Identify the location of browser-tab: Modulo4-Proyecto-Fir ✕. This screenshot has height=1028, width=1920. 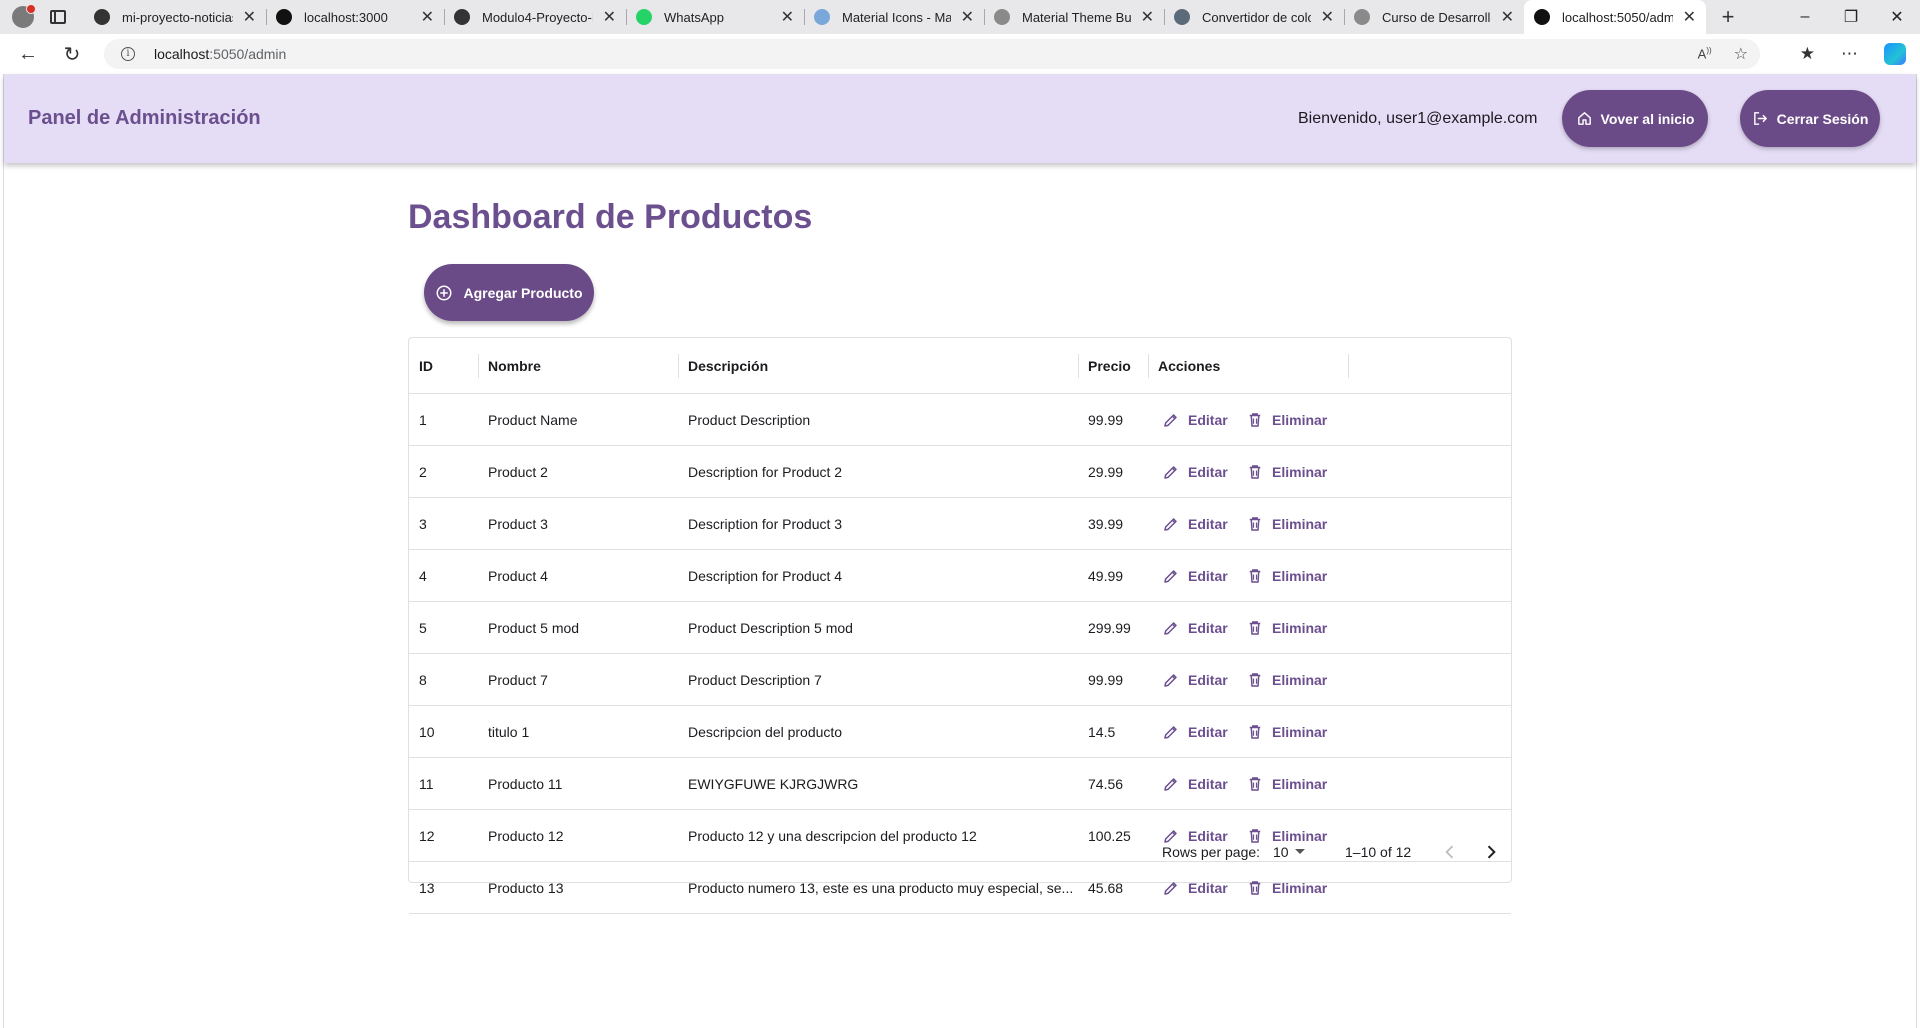
(535, 17).